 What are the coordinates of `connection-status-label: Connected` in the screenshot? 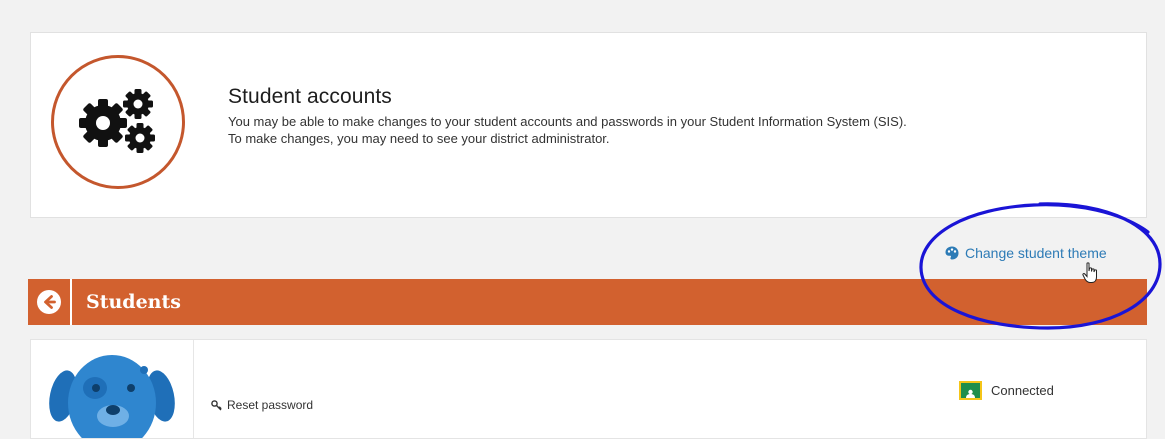 It's located at (1022, 390).